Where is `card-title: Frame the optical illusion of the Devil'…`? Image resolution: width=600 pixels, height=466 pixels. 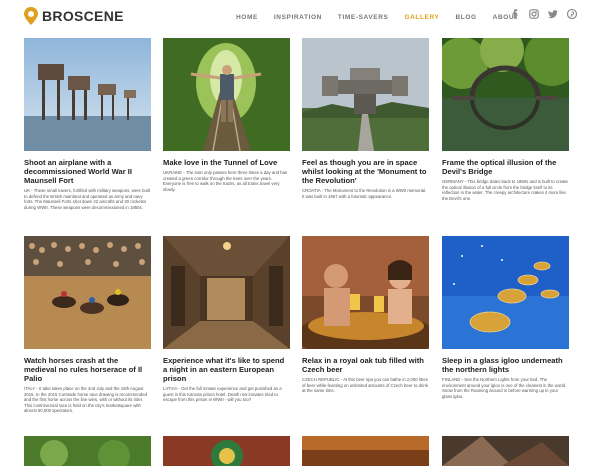
card-title: Frame the optical illusion of the Devil'… is located at coordinates (505, 167).